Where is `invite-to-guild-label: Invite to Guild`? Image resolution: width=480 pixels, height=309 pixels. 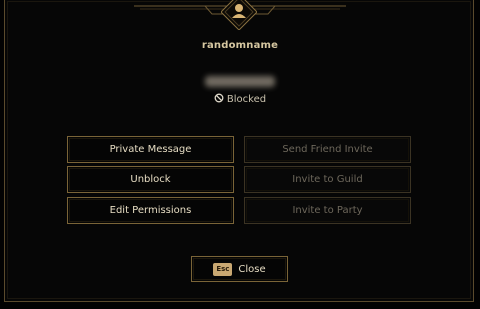
invite-to-guild-label: Invite to Guild is located at coordinates (327, 179).